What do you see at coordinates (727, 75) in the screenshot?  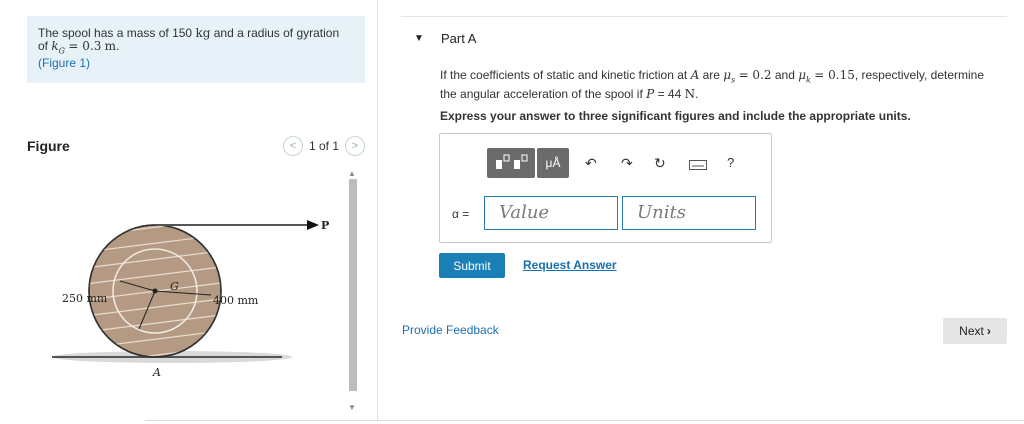 I see `mu-s-symbol: μ` at bounding box center [727, 75].